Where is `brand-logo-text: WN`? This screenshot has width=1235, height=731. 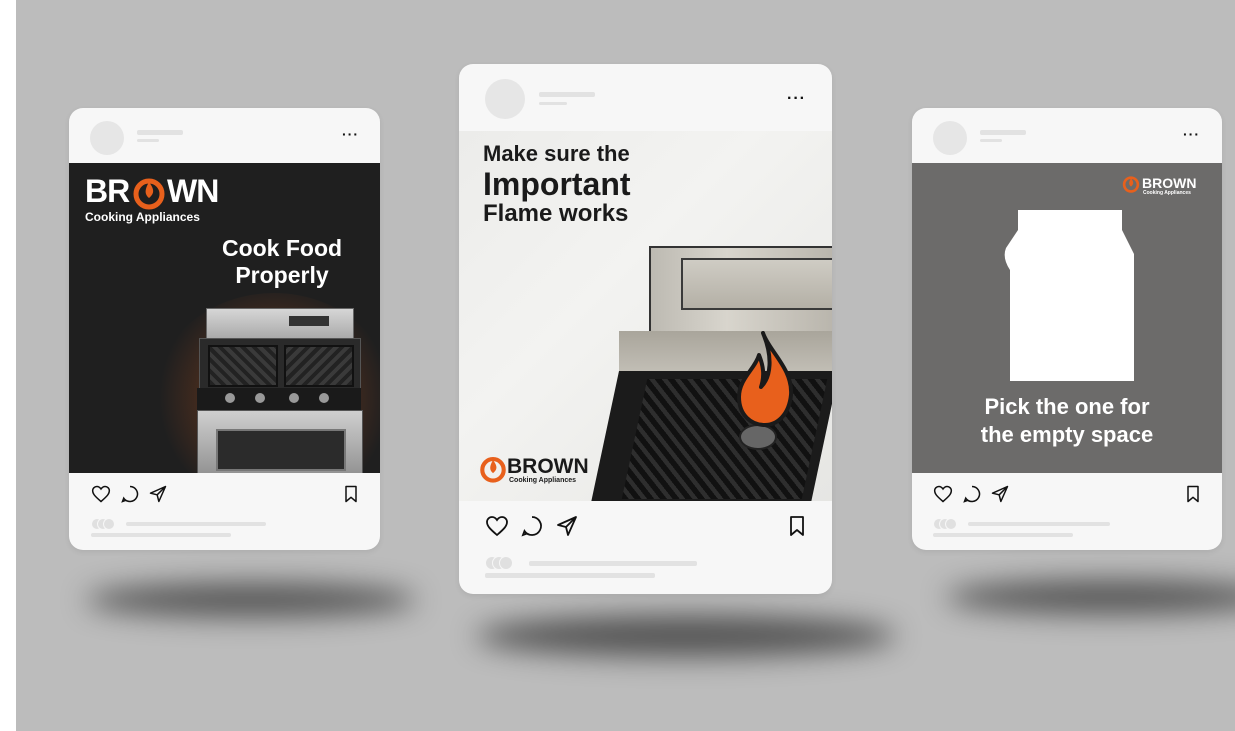 brand-logo-text: WN is located at coordinates (193, 191).